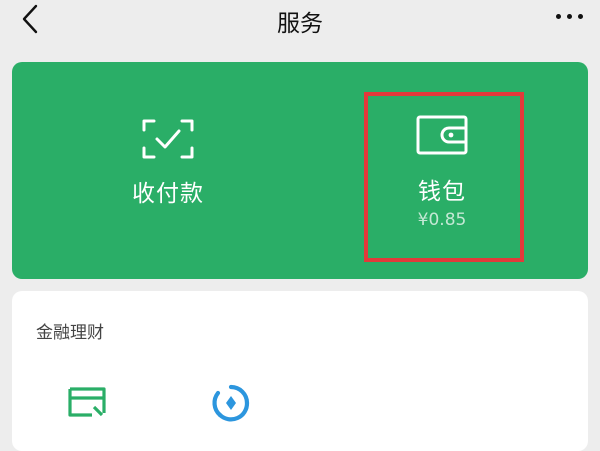 The image size is (600, 451). I want to click on wallet-highlight-box, so click(444, 177).